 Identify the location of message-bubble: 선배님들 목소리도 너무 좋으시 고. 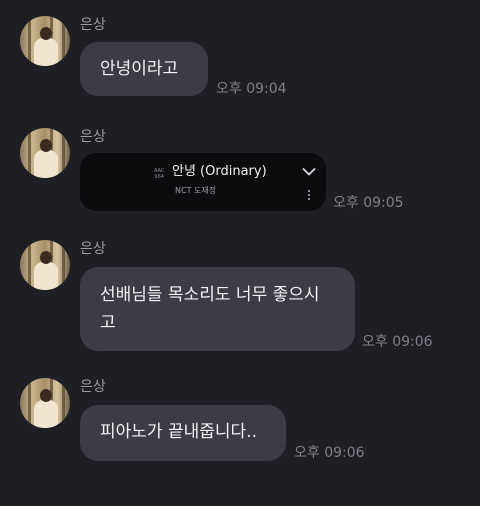
(217, 309).